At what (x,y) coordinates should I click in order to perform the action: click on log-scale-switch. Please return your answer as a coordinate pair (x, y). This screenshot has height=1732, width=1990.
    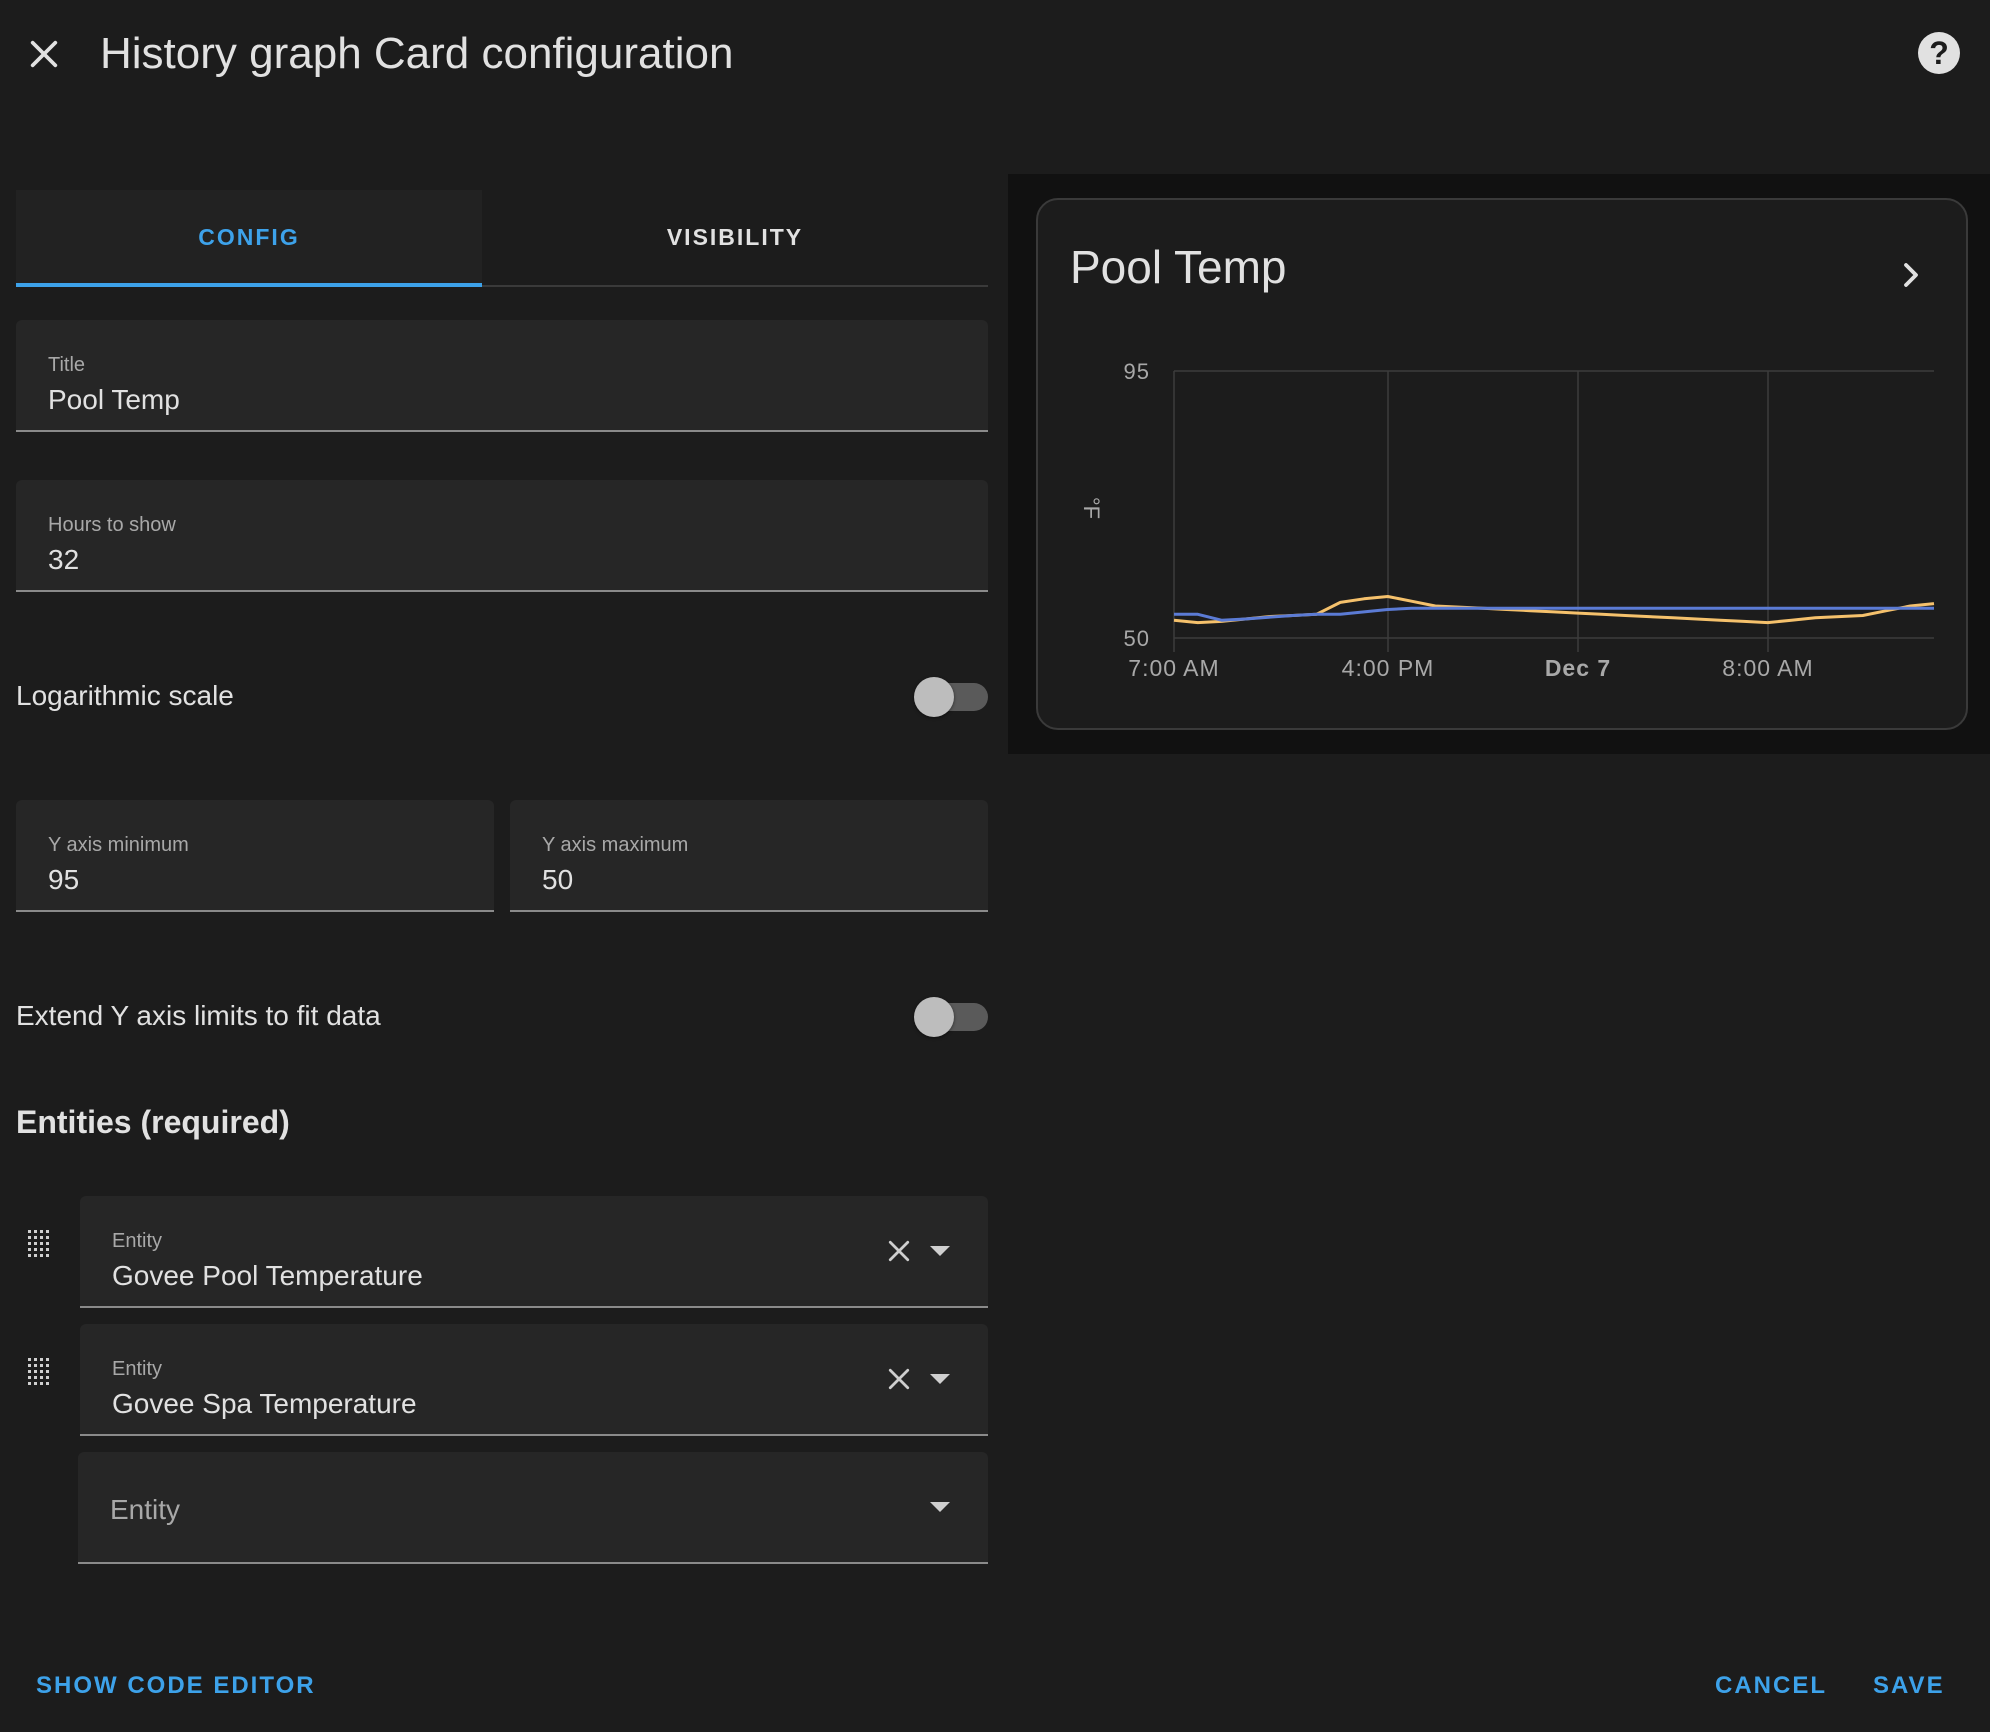
    Looking at the image, I should click on (951, 697).